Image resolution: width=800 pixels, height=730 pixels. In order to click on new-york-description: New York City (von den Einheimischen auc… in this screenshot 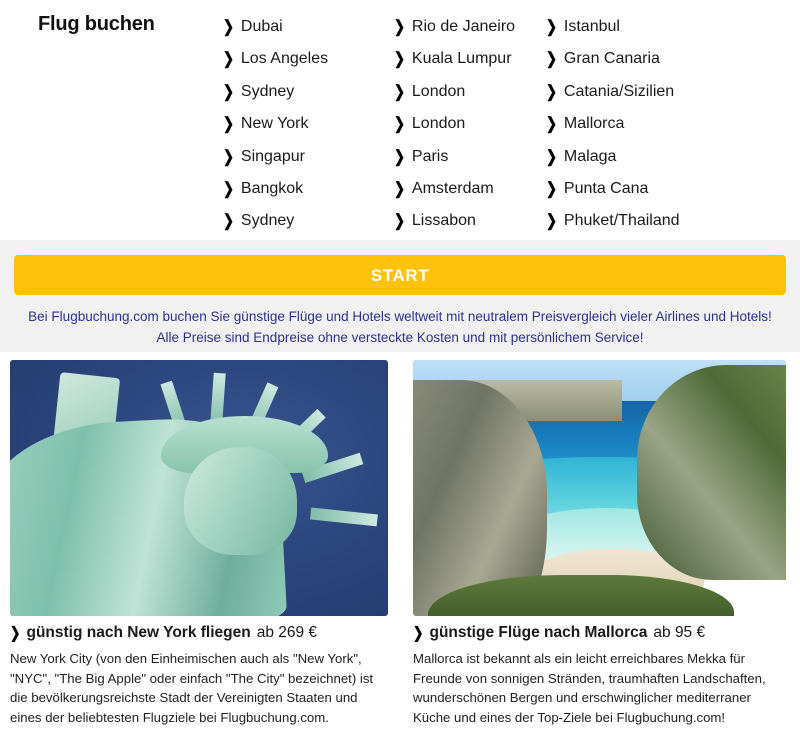, I will do `click(192, 688)`.